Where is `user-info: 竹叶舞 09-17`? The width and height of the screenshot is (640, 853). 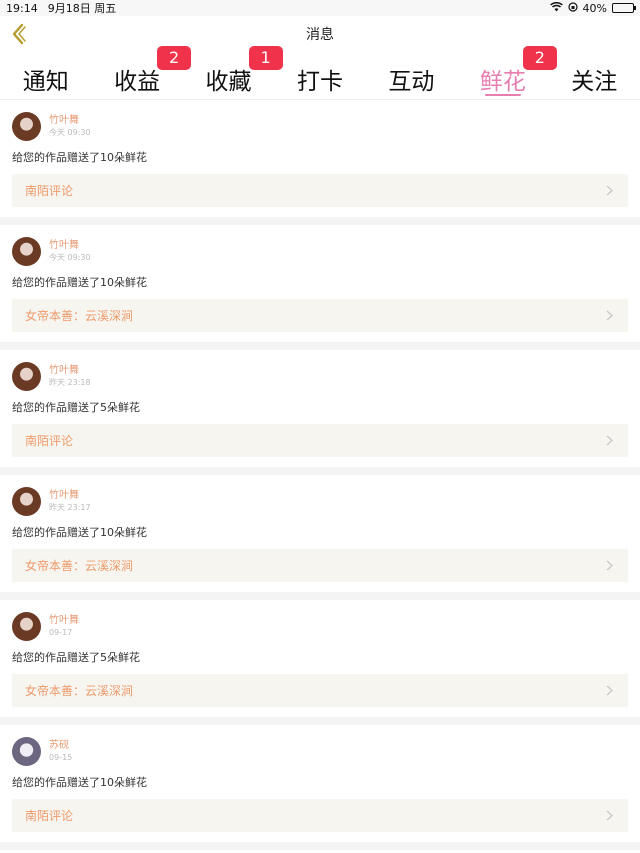
user-info: 竹叶舞 09-17 is located at coordinates (64, 626).